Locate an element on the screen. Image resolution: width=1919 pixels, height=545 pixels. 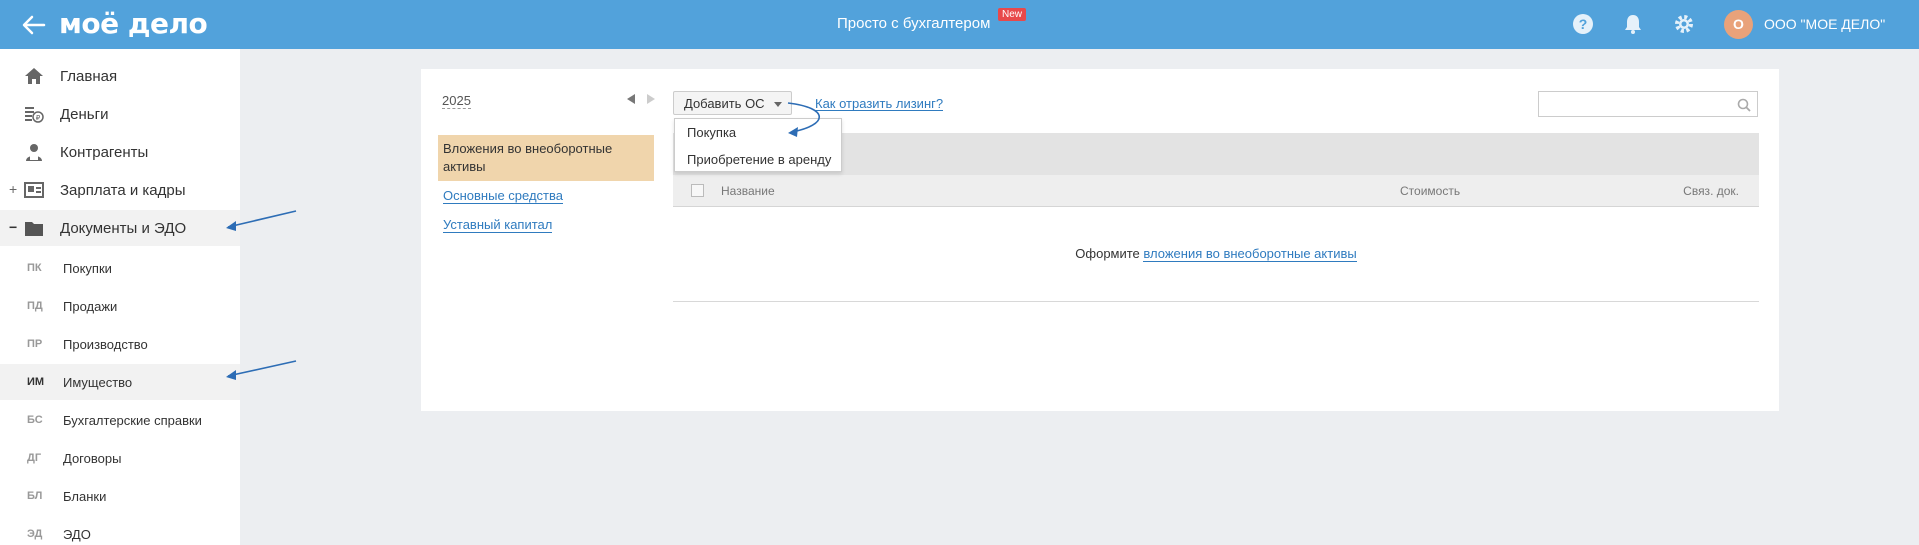
category-authorized-capital: Уставный капитал is located at coordinates (498, 225).